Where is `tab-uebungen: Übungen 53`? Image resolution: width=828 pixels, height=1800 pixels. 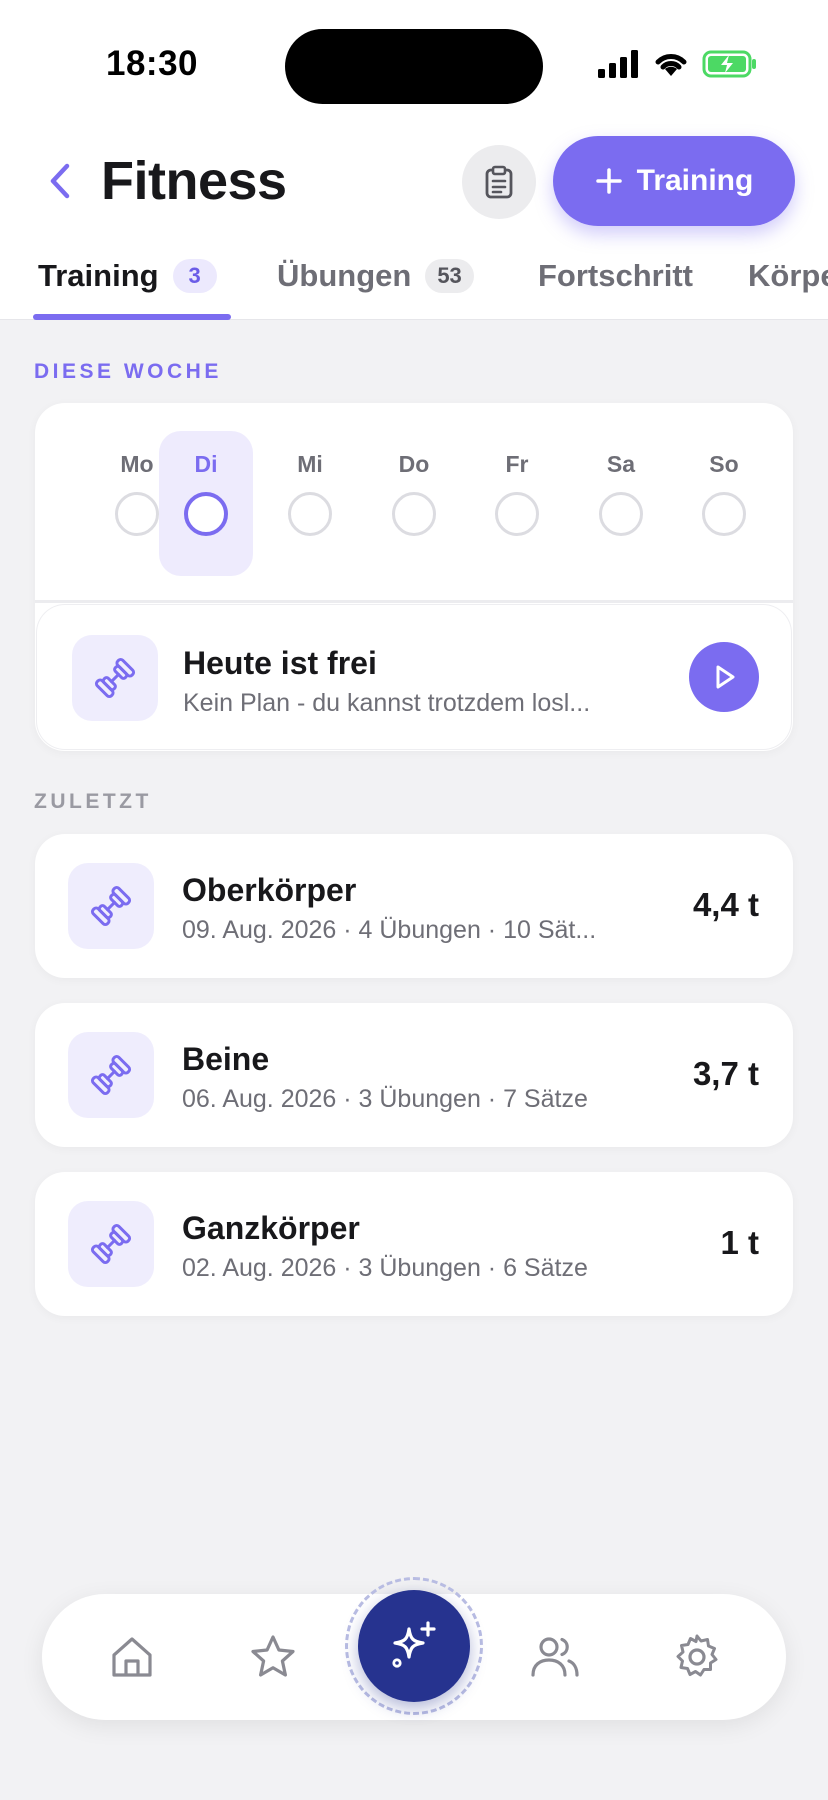
tab-uebungen: Übungen 53 is located at coordinates (375, 276).